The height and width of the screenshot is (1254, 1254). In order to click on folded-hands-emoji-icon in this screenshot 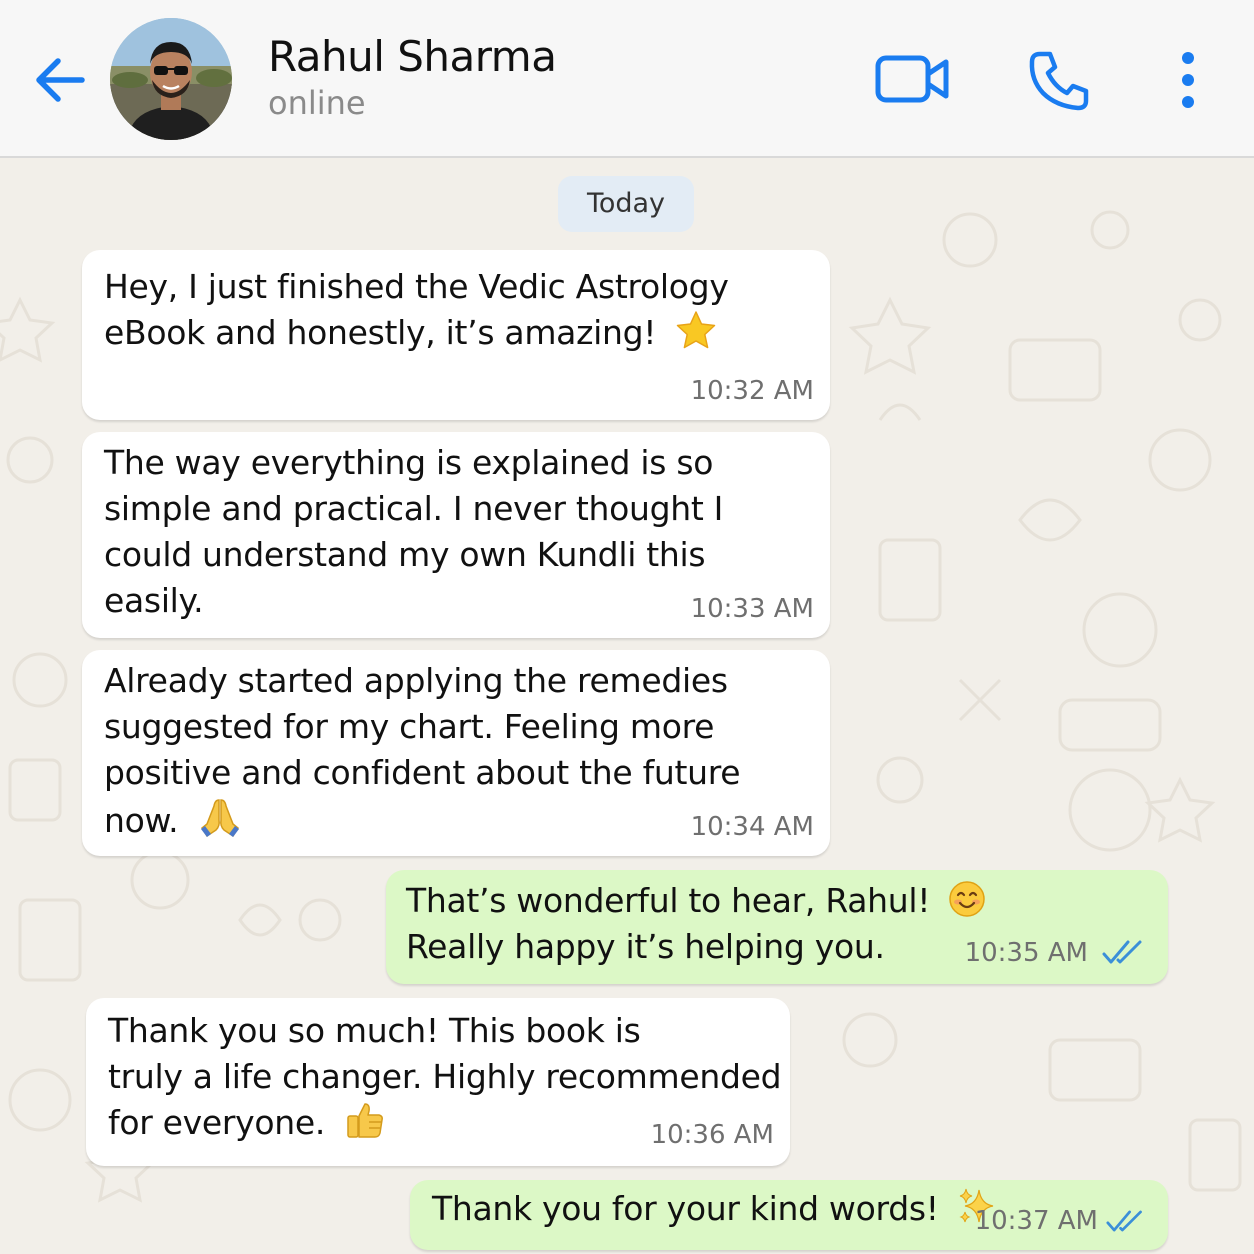, I will do `click(219, 818)`.